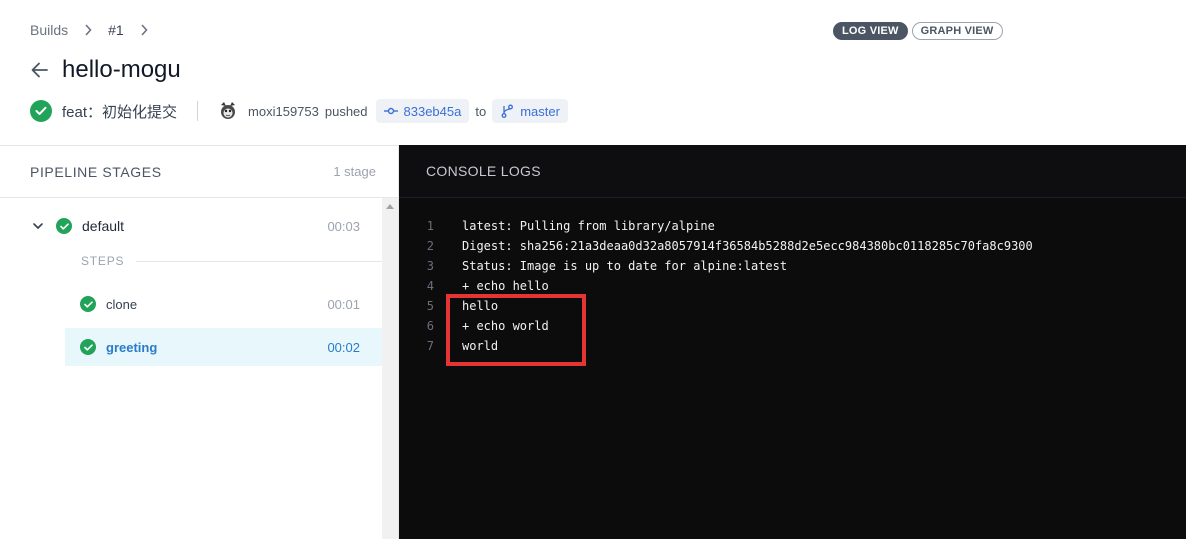  What do you see at coordinates (103, 226) in the screenshot?
I see `stage-name: default` at bounding box center [103, 226].